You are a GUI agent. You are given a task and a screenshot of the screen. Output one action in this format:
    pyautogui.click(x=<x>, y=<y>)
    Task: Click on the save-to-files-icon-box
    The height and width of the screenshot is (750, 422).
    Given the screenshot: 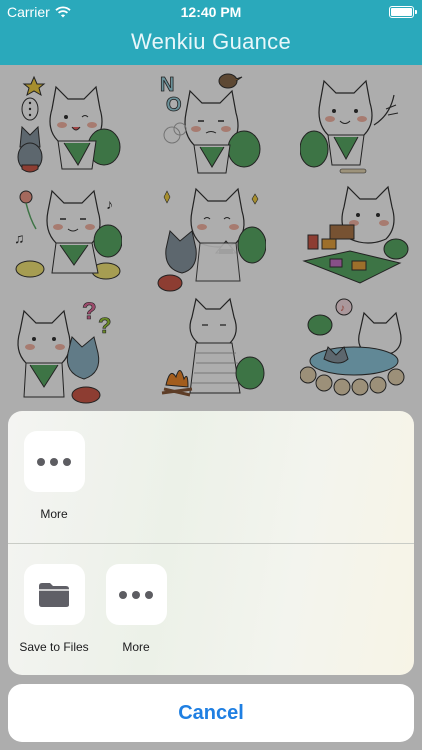 What is the action you would take?
    pyautogui.click(x=54, y=594)
    